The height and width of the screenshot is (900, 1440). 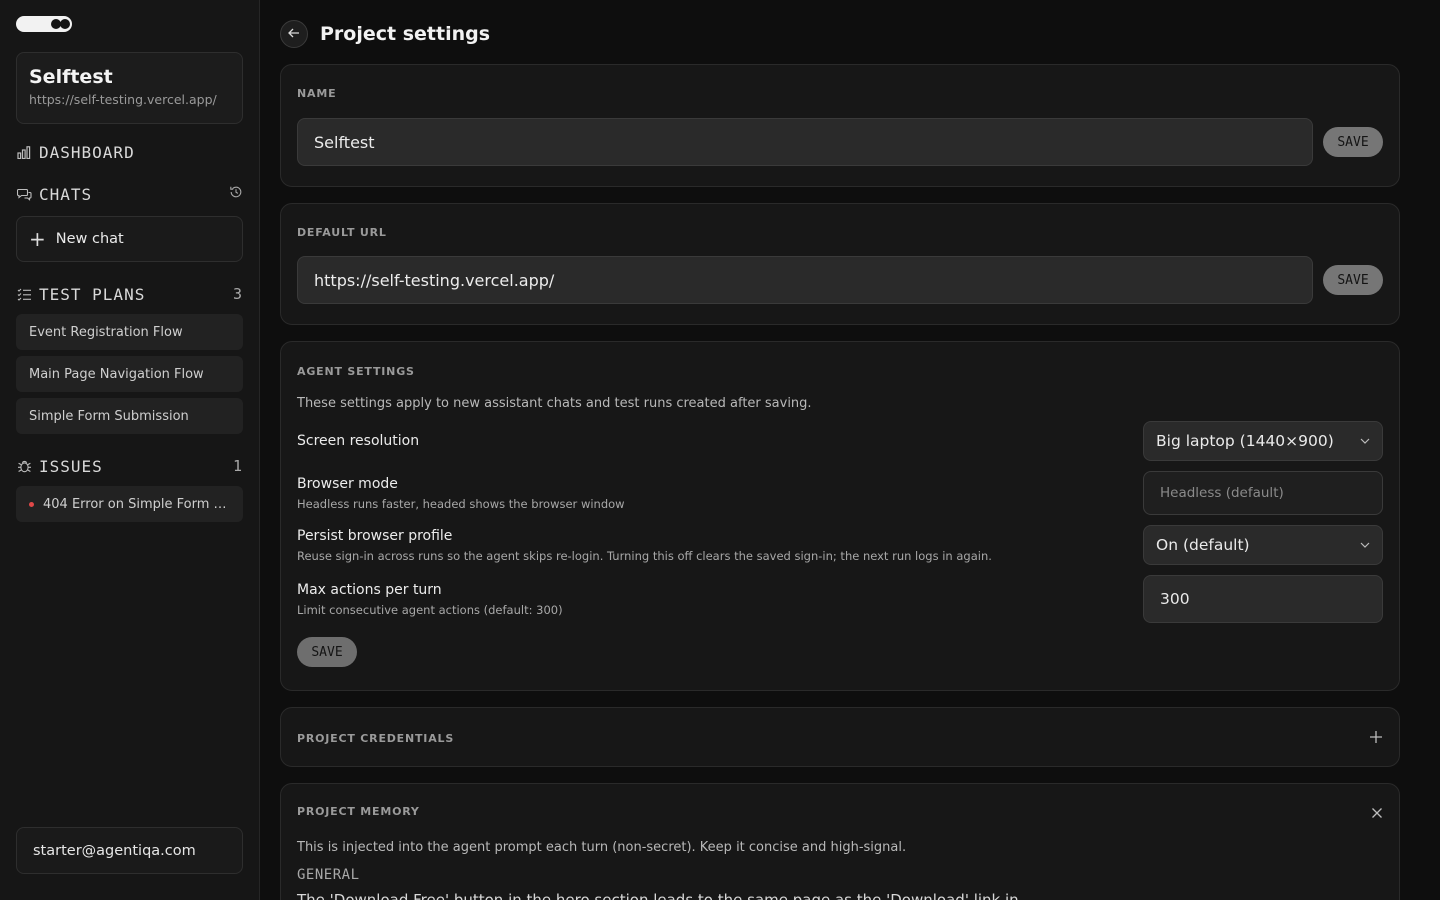 What do you see at coordinates (347, 483) in the screenshot?
I see `browser-mode-title: Browser mode` at bounding box center [347, 483].